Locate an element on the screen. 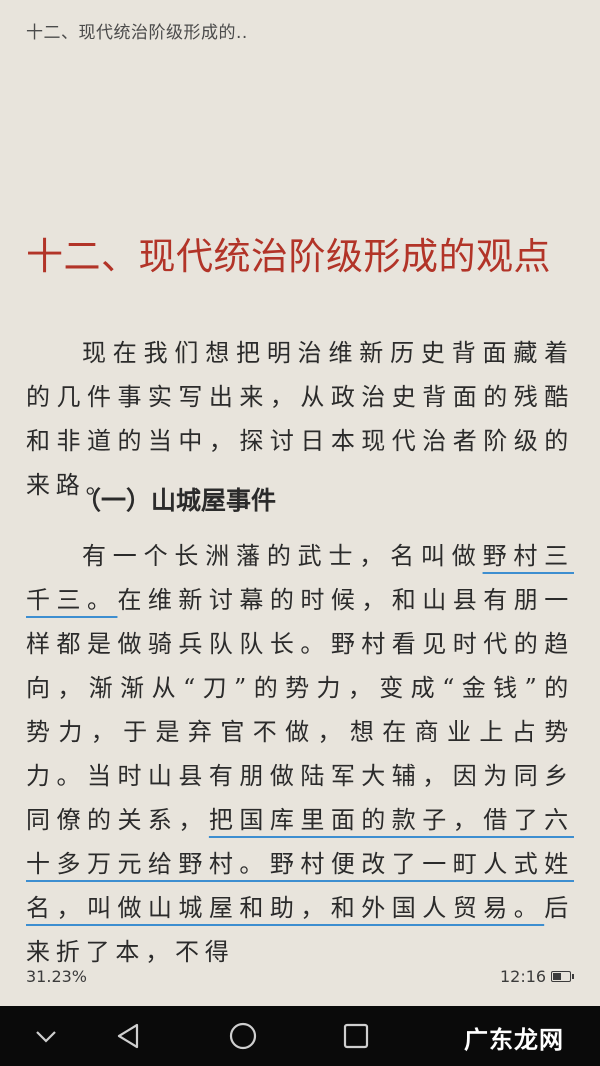 Image resolution: width=600 pixels, height=1066 pixels. recents-icon is located at coordinates (356, 1036).